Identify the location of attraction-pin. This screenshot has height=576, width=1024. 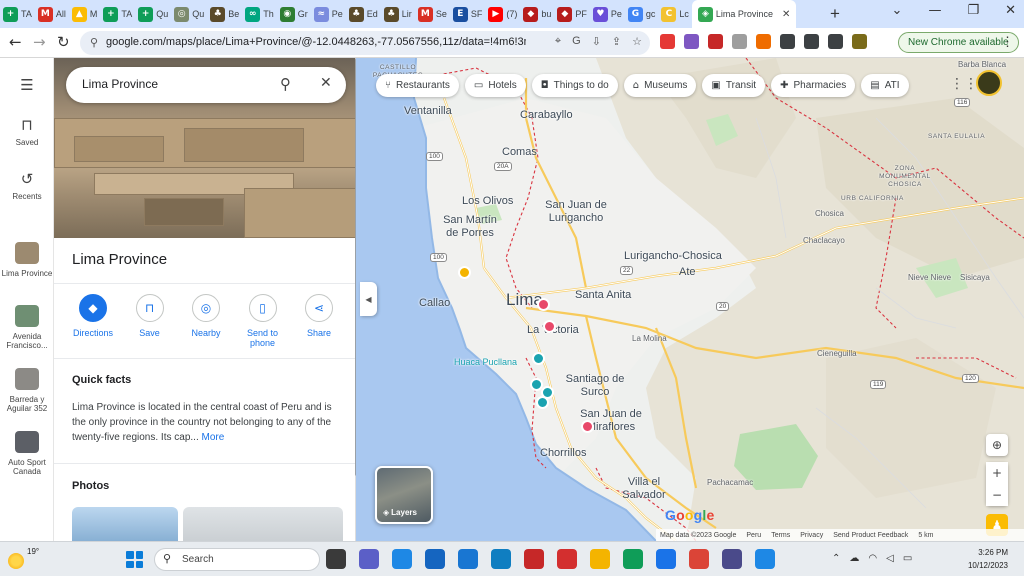
(542, 402).